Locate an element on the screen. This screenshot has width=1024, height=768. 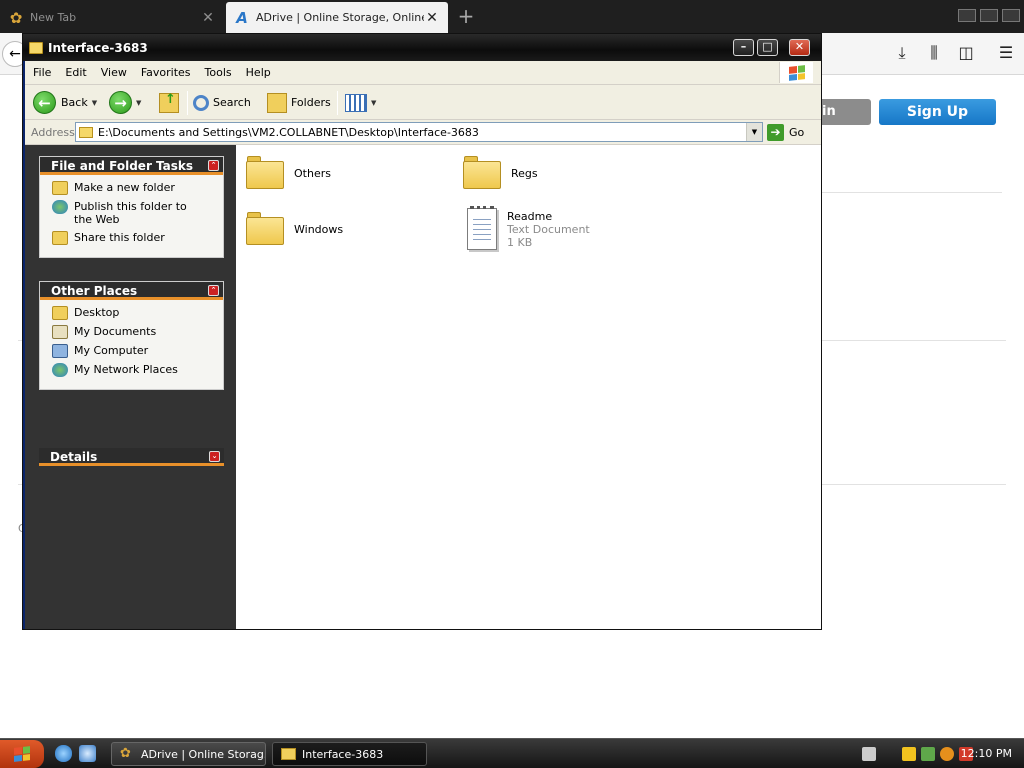
search-button: Search is located at coordinates (222, 102).